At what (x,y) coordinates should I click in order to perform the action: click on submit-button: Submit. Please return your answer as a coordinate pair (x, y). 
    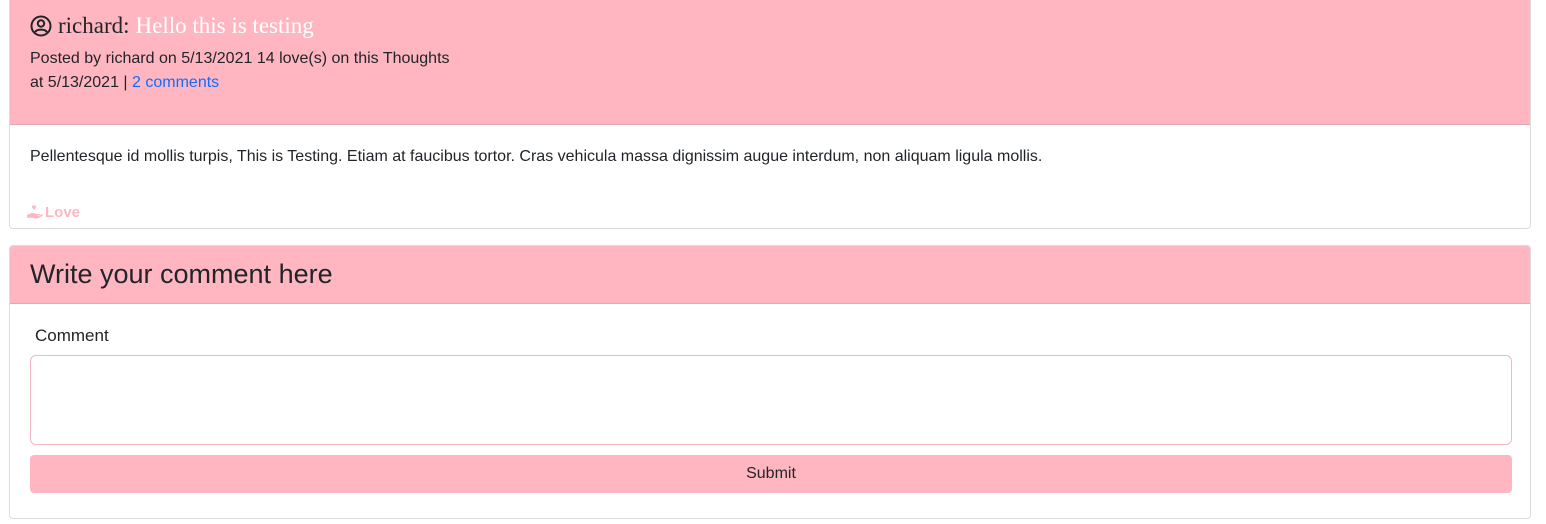
    Looking at the image, I should click on (771, 474).